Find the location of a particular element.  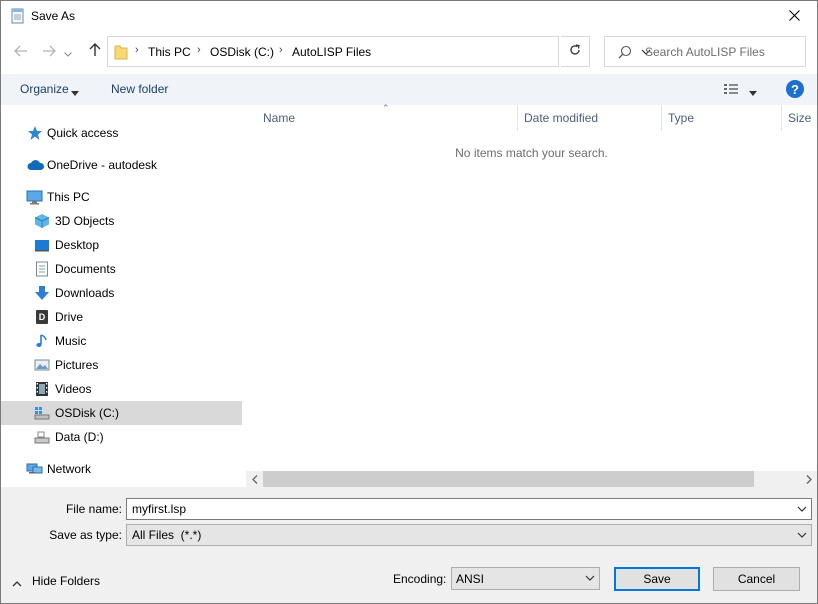

nav-item-label: Network is located at coordinates (69, 469).